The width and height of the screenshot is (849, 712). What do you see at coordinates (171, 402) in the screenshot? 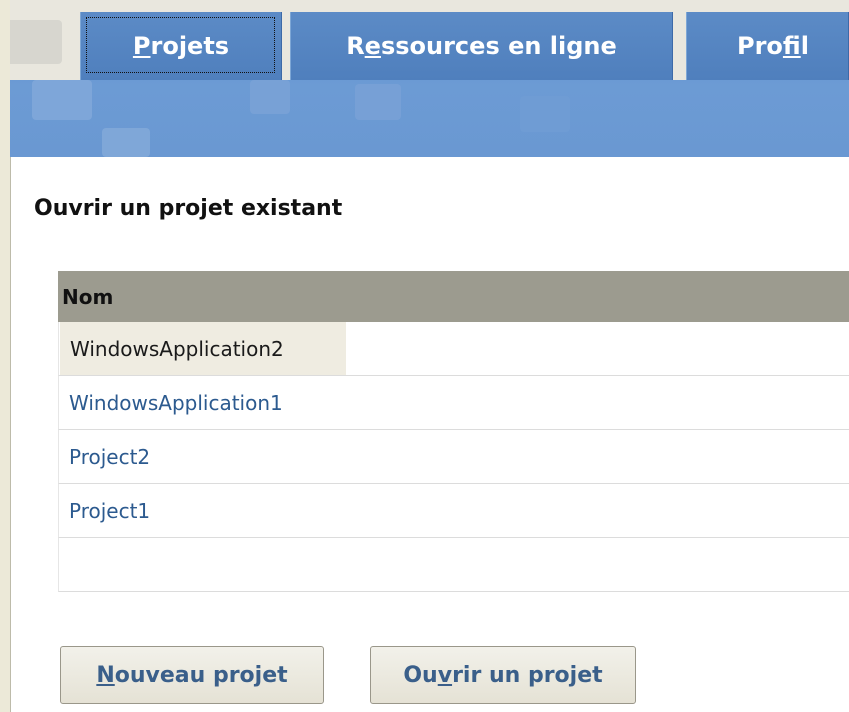
I see `project-link: WindowsApplication1` at bounding box center [171, 402].